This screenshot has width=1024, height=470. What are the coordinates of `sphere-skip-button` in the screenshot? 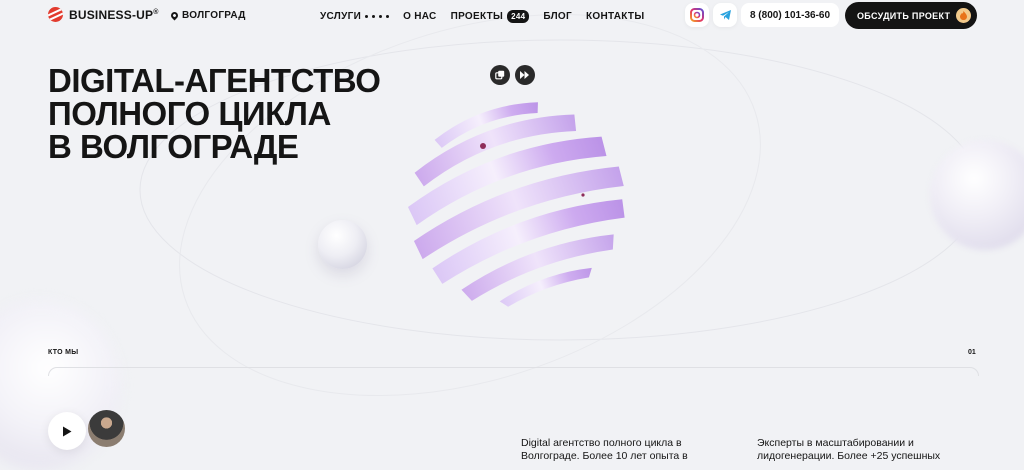 It's located at (525, 75).